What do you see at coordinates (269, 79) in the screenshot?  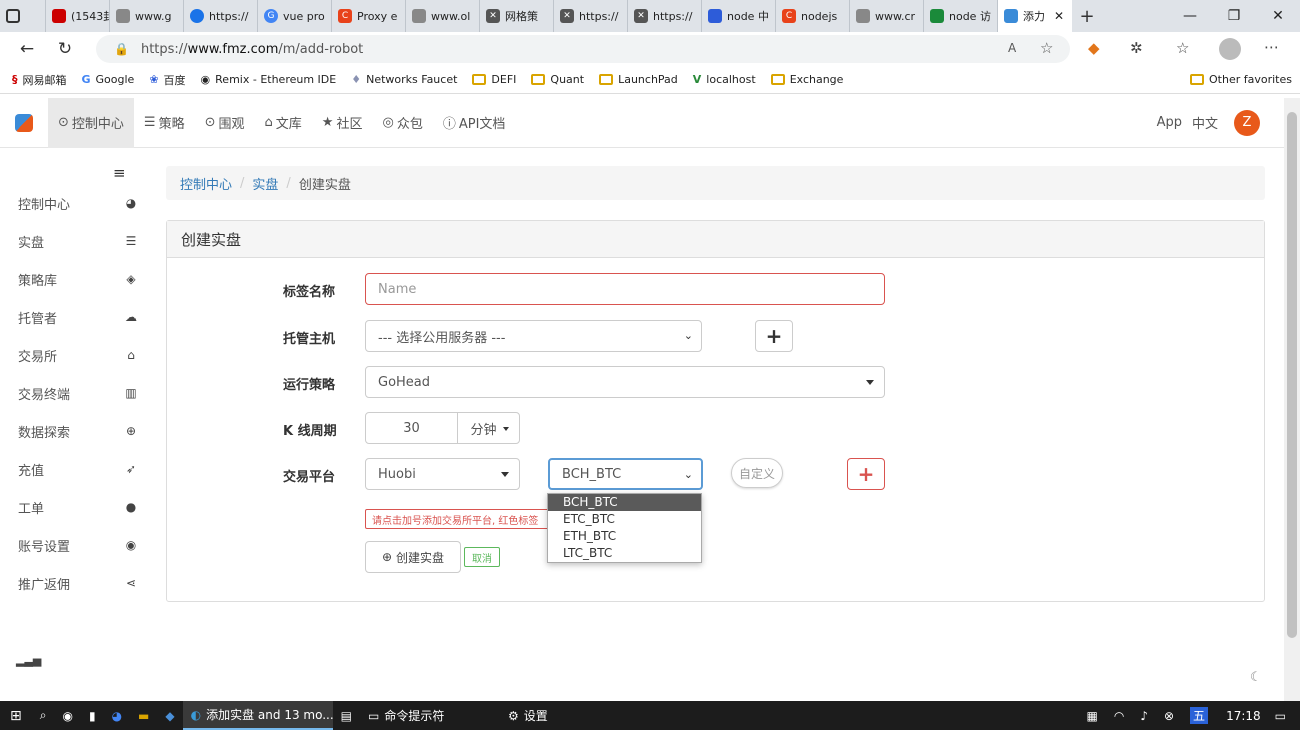 I see `favorite-item: ◉ Remix - Ethereum IDE` at bounding box center [269, 79].